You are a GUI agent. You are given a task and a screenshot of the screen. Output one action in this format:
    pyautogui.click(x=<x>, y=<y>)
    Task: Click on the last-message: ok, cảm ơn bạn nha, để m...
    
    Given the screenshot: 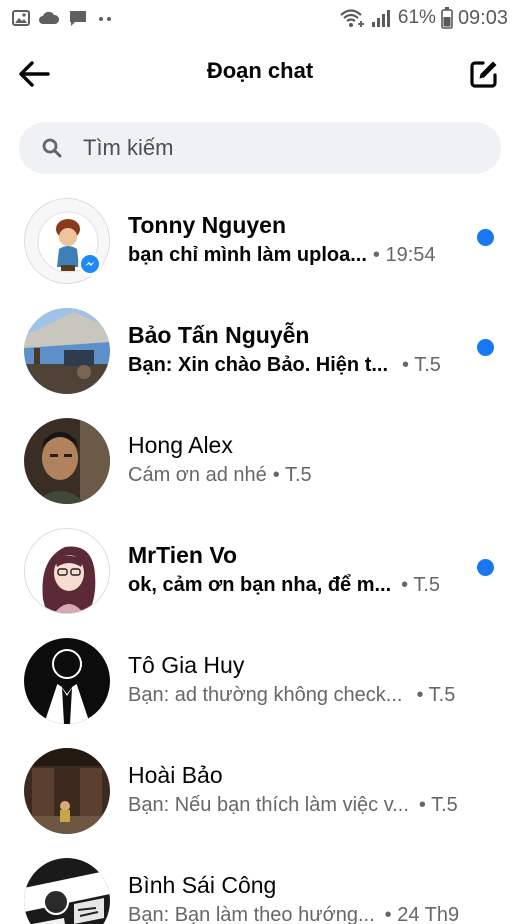 What is the action you would take?
    pyautogui.click(x=260, y=585)
    